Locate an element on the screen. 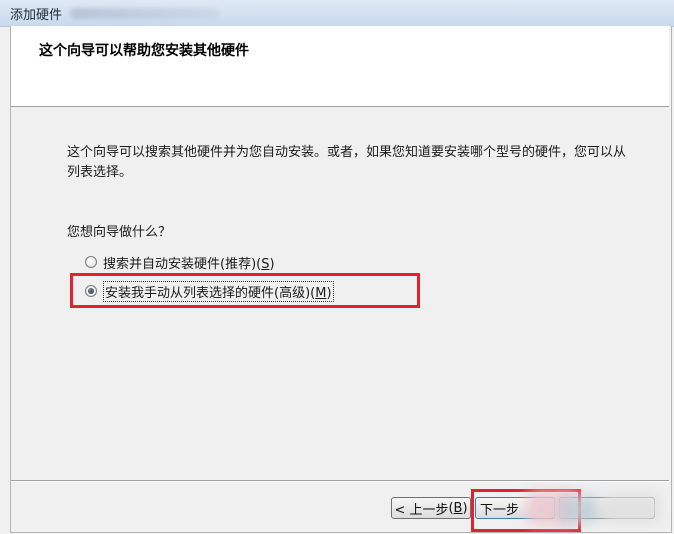  back-button-label: < 上一步 is located at coordinates (421, 510).